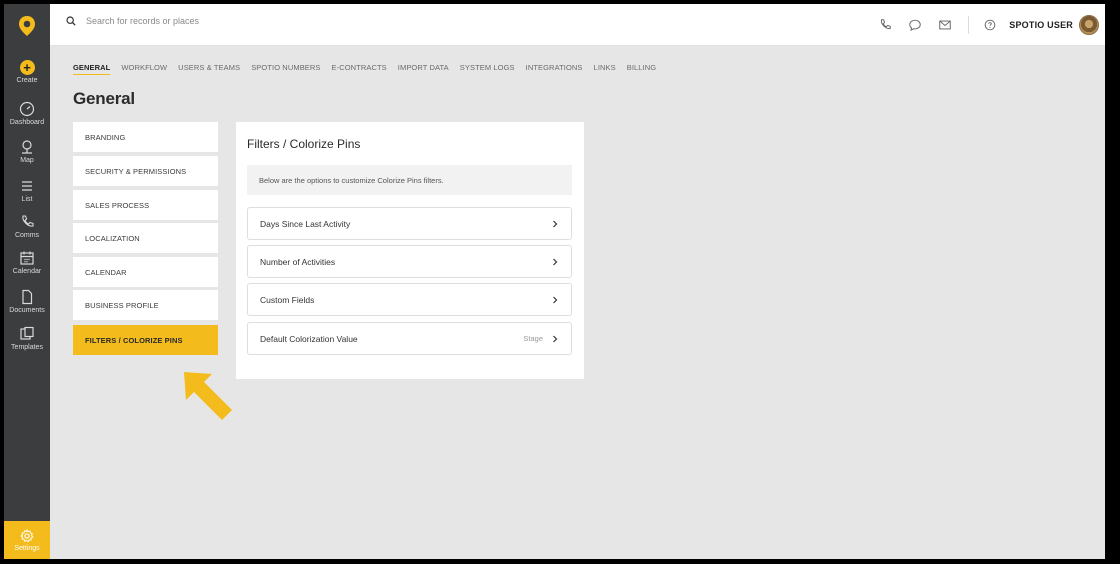 Image resolution: width=1120 pixels, height=564 pixels. What do you see at coordinates (359, 69) in the screenshot?
I see `tab-e-contracts: E-CONTRACTS` at bounding box center [359, 69].